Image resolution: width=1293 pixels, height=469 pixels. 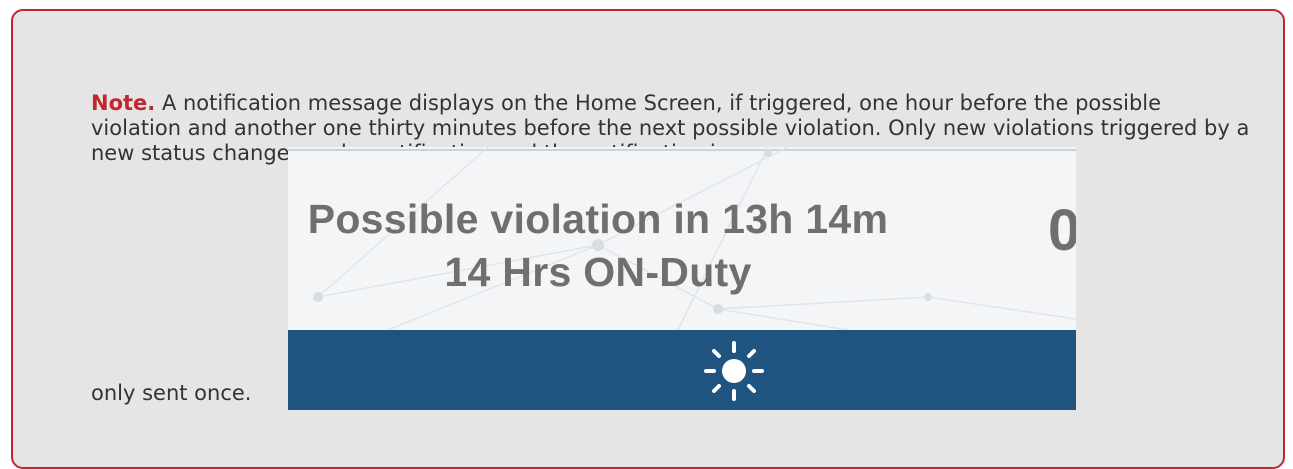 I want to click on note-tail: only sent once., so click(x=171, y=393).